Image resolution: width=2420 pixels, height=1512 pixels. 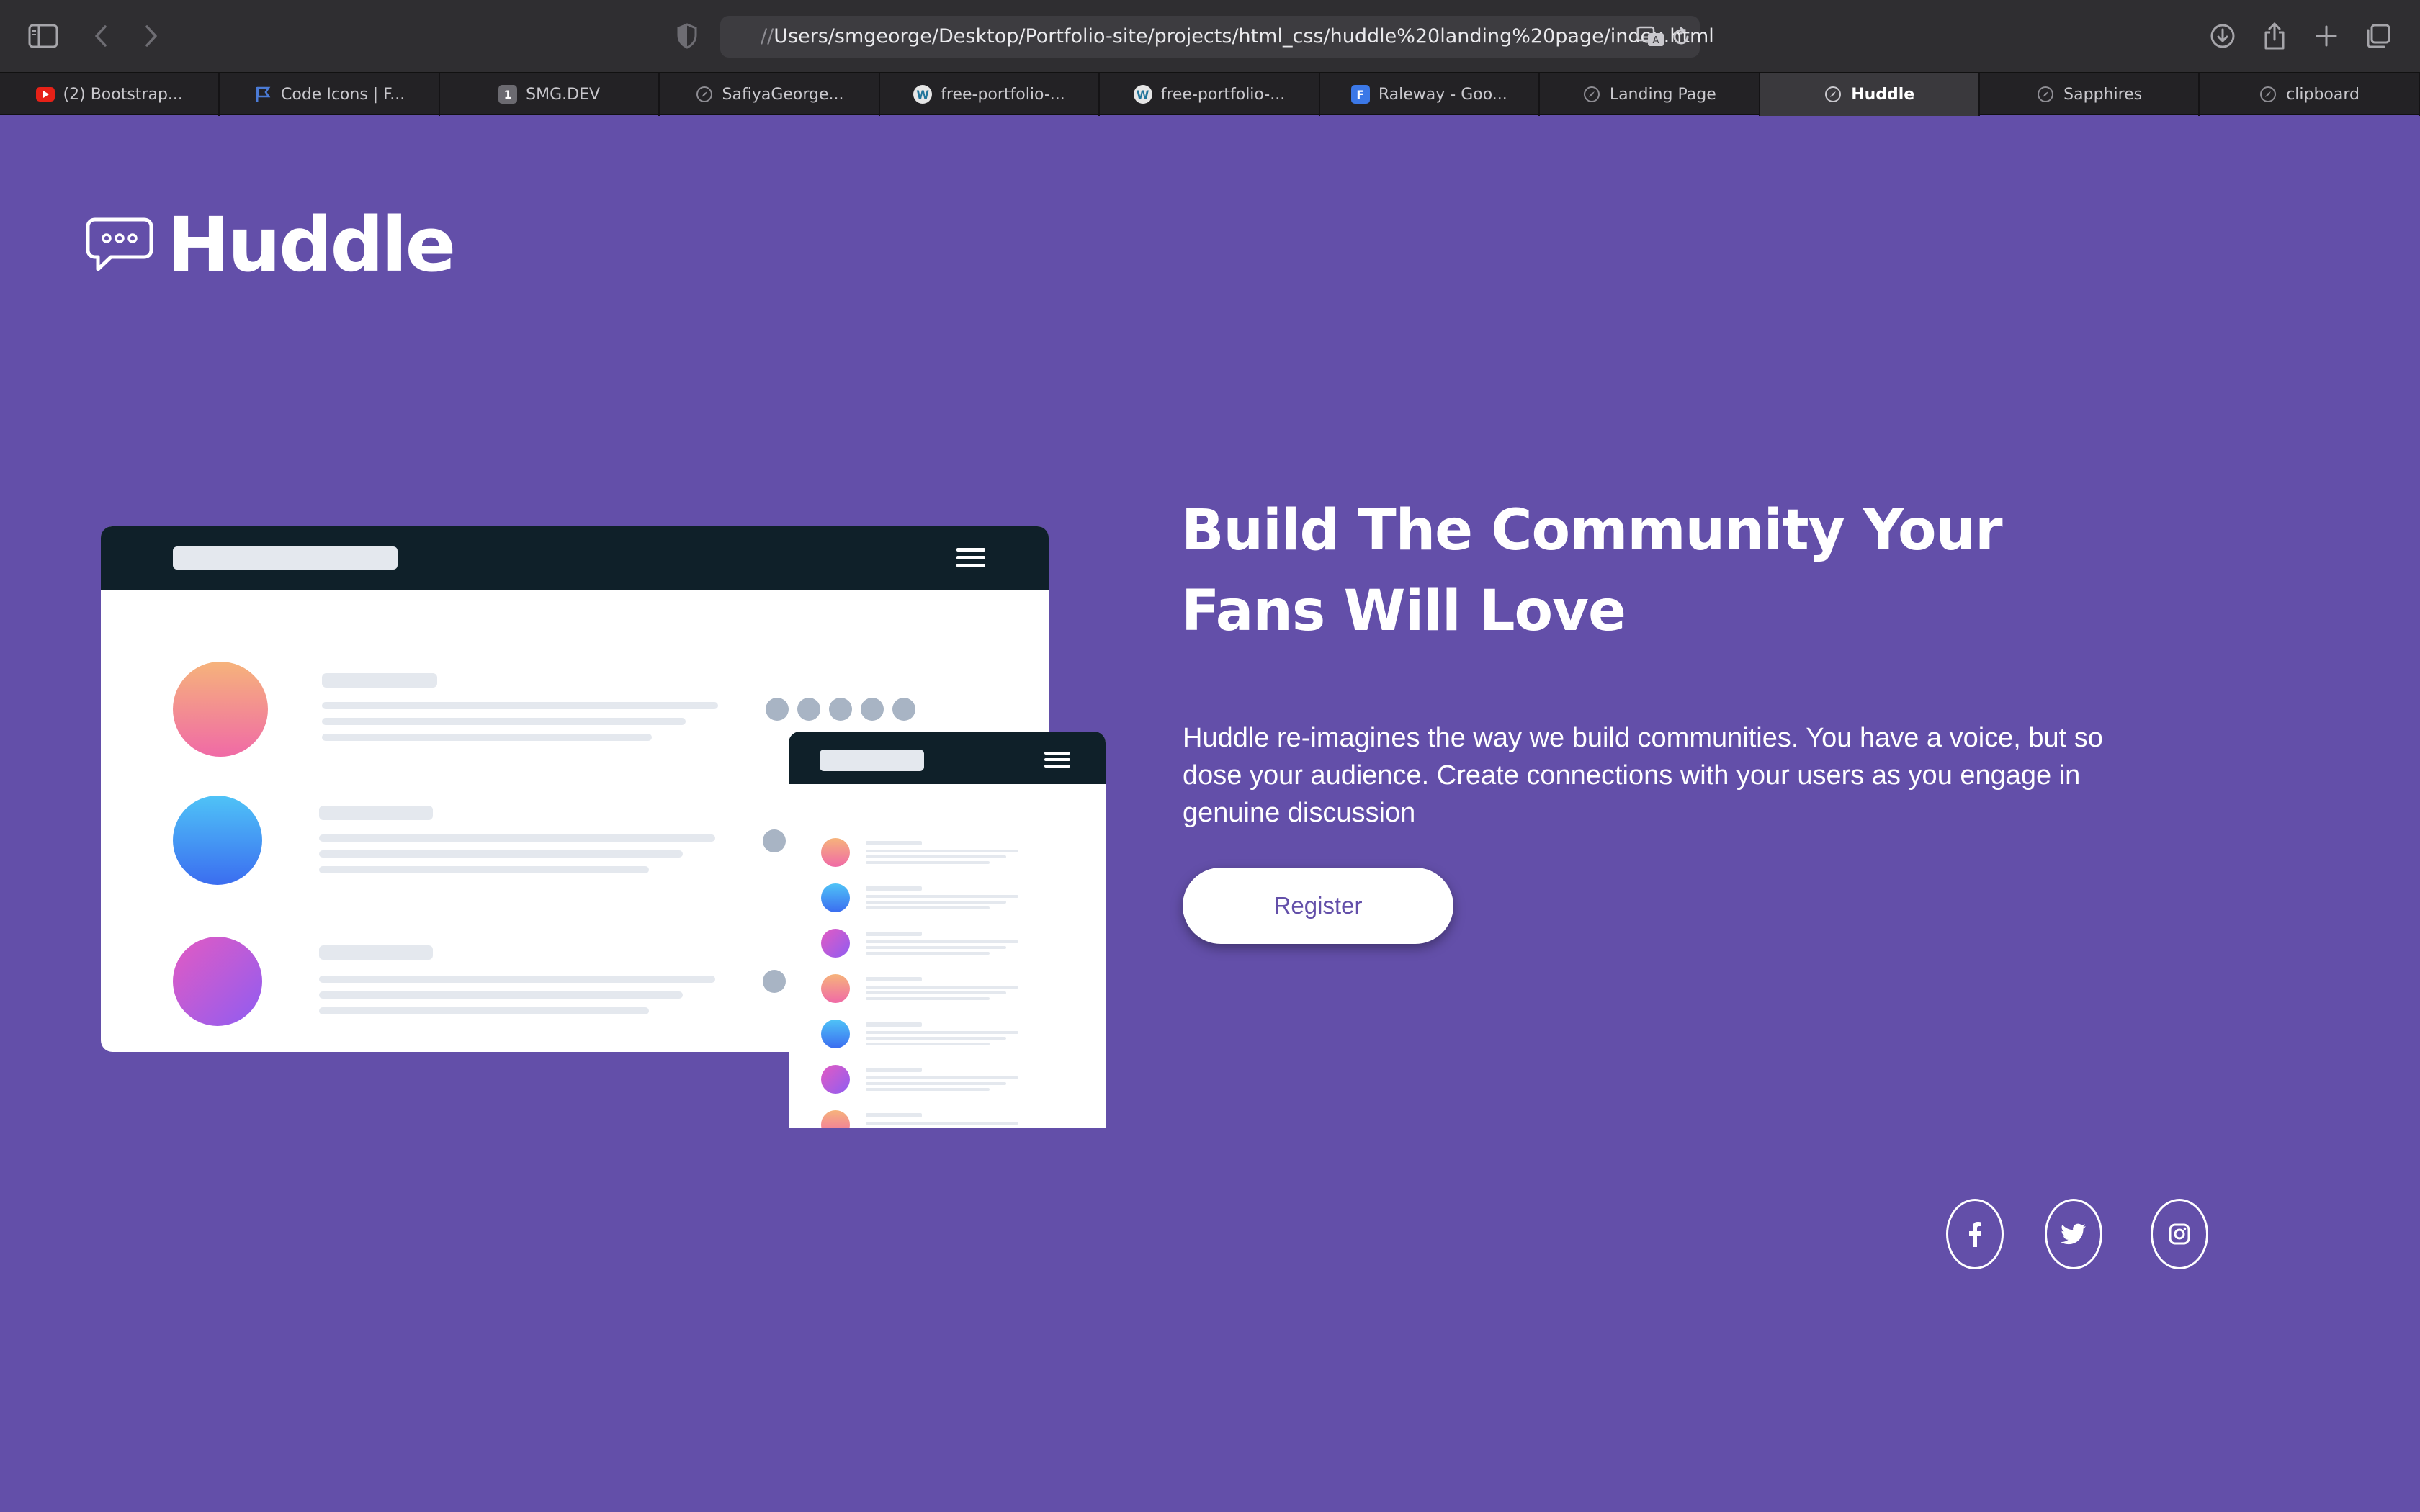 What do you see at coordinates (1360, 94) in the screenshot?
I see `font-f-icon: F` at bounding box center [1360, 94].